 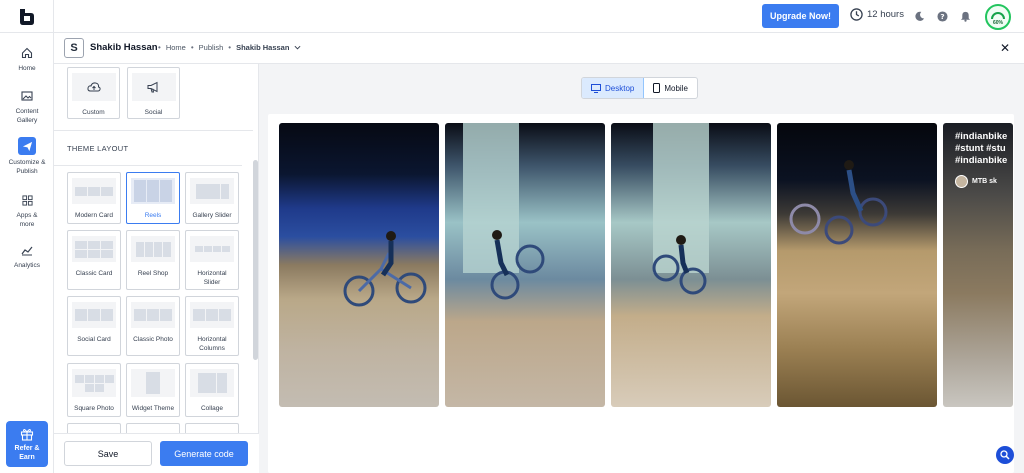 What do you see at coordinates (1005, 48) in the screenshot?
I see `close-icon: ✕` at bounding box center [1005, 48].